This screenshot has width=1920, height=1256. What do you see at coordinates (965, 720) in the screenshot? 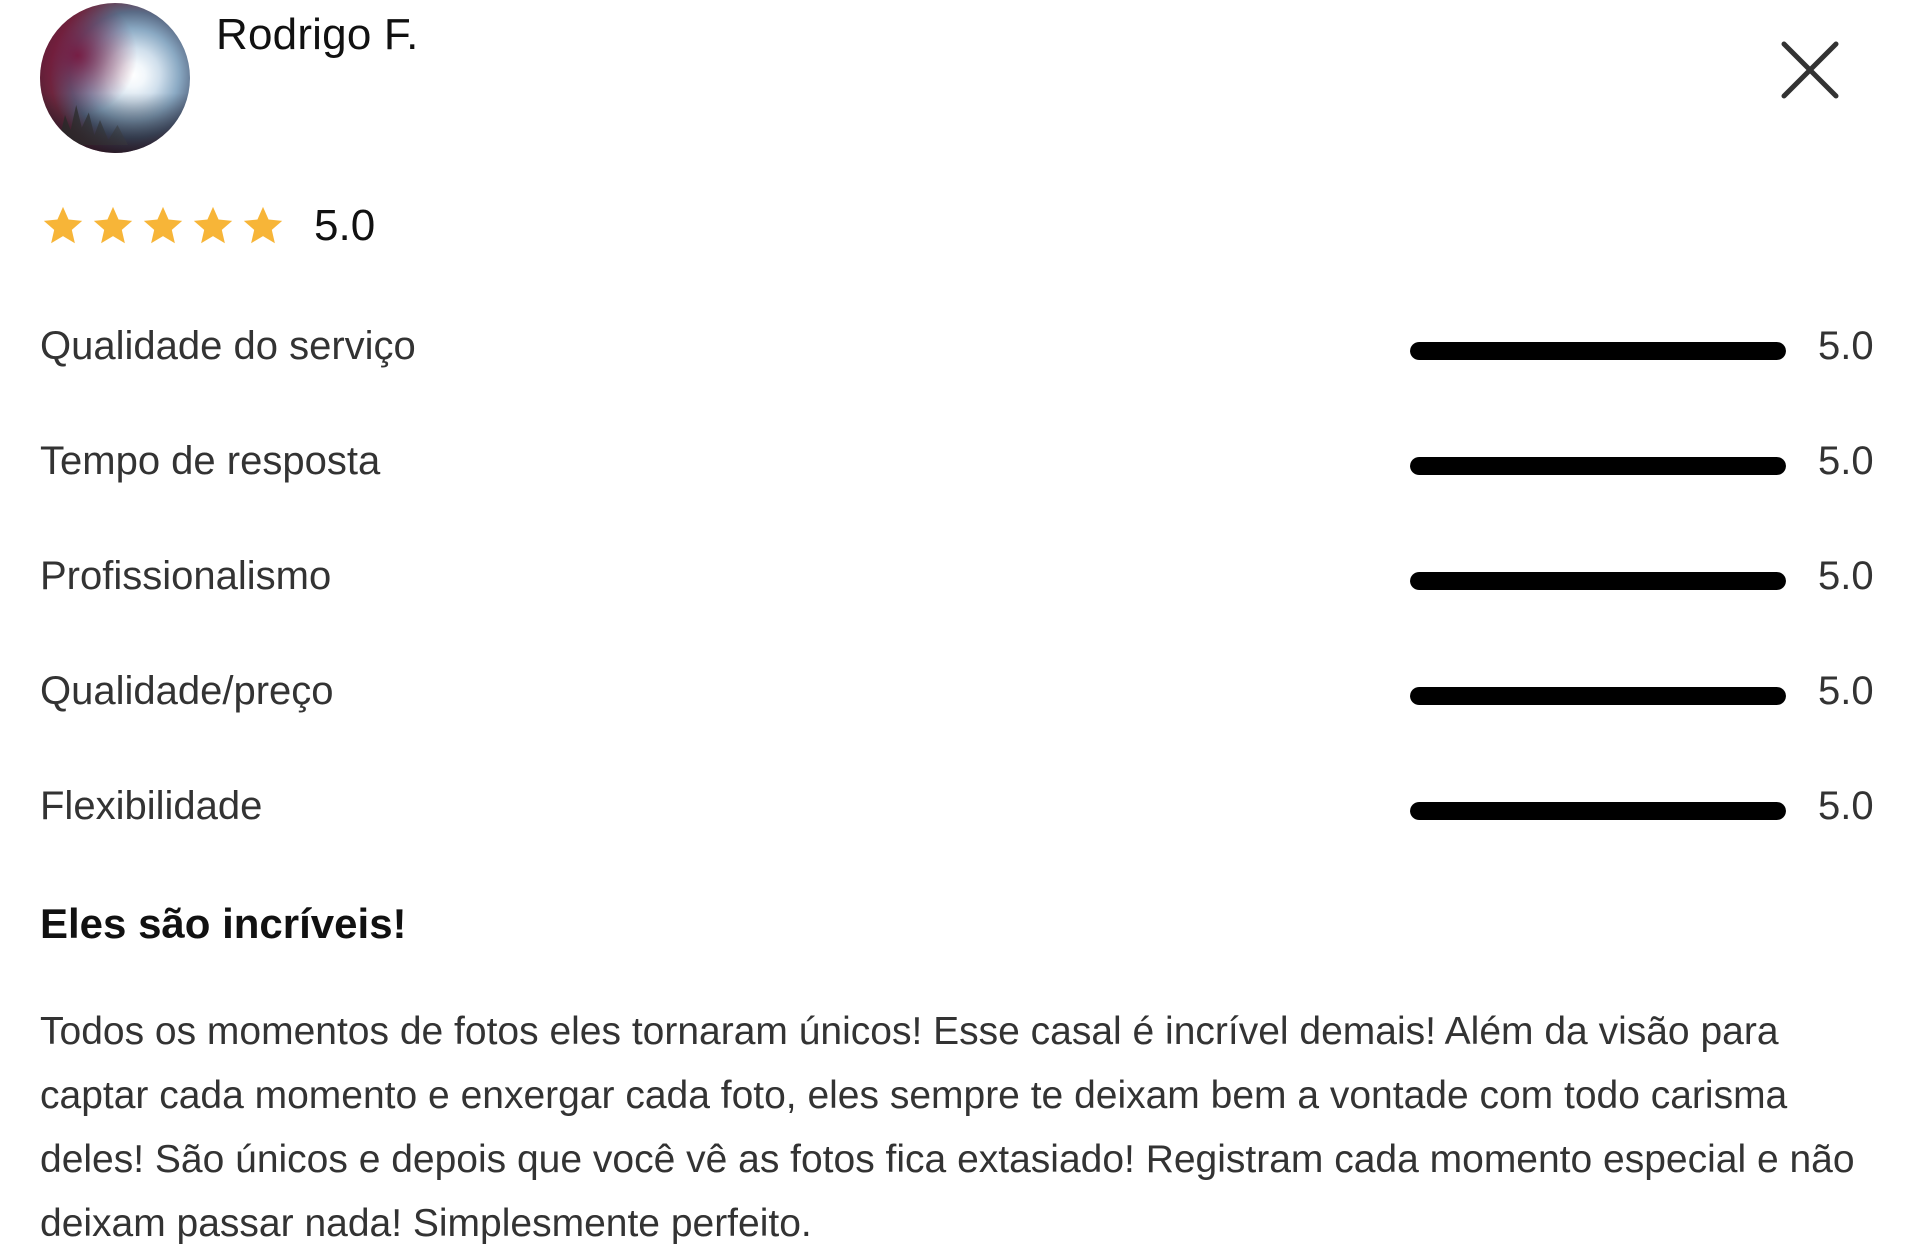
I see `category-row: Qualidade/preço 5.0` at bounding box center [965, 720].